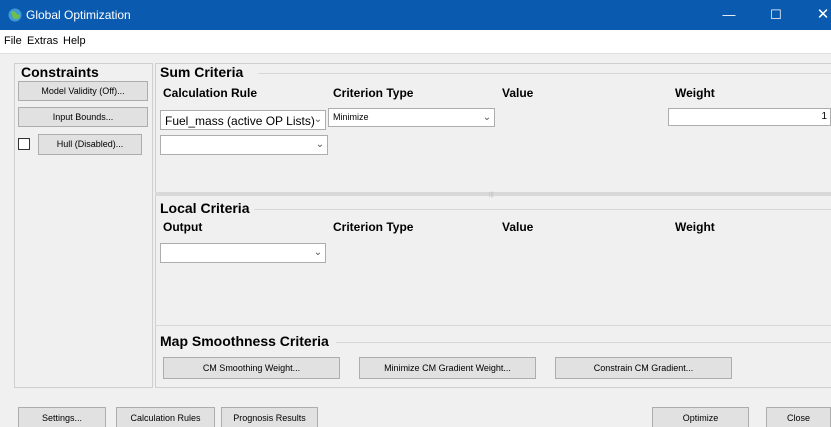 Image resolution: width=831 pixels, height=427 pixels. Describe the element at coordinates (183, 227) in the screenshot. I see `local-header-output: Output` at that location.